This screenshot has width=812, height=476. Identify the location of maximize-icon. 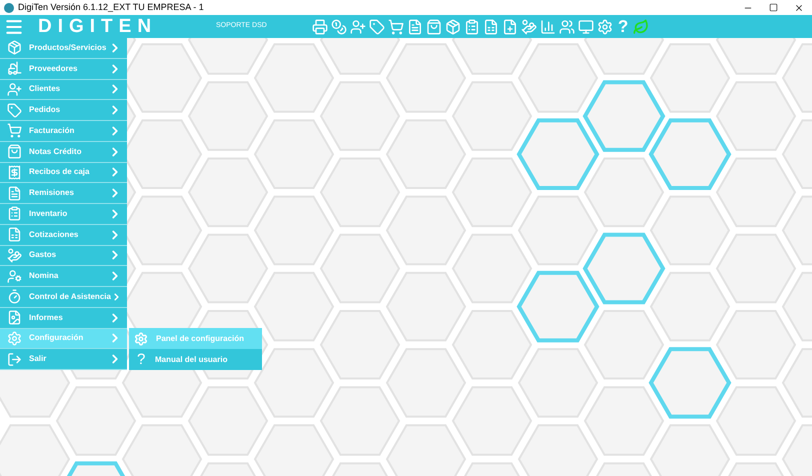
(773, 7).